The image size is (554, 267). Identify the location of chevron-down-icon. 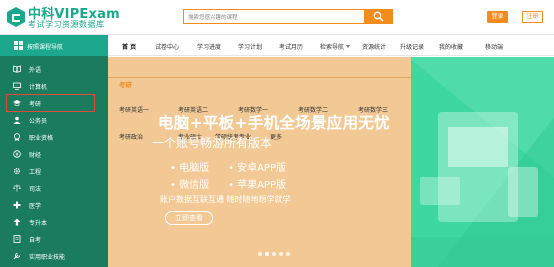
(348, 46).